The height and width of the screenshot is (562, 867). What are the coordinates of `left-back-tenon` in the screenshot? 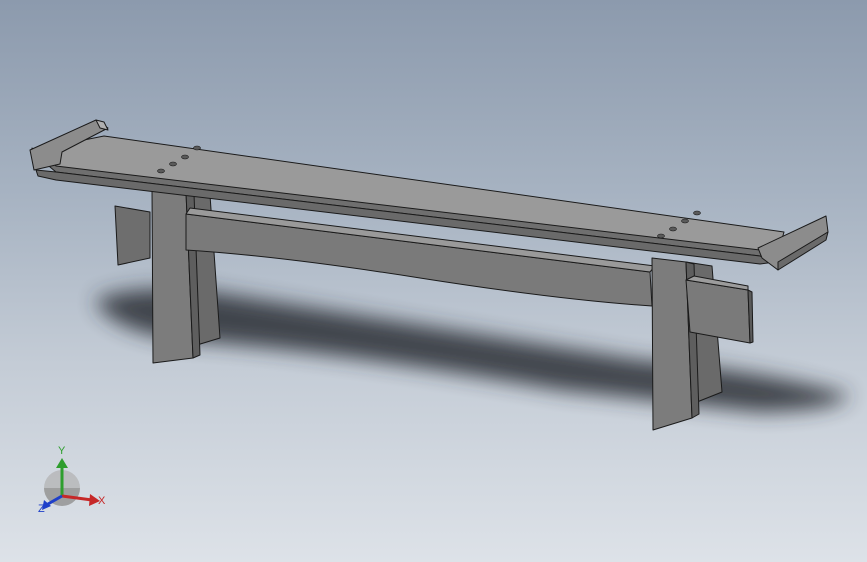 It's located at (132, 235).